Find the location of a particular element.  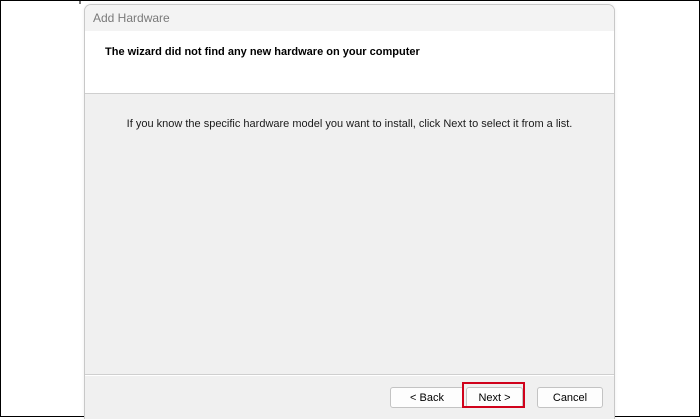

button-separator is located at coordinates (349, 375).